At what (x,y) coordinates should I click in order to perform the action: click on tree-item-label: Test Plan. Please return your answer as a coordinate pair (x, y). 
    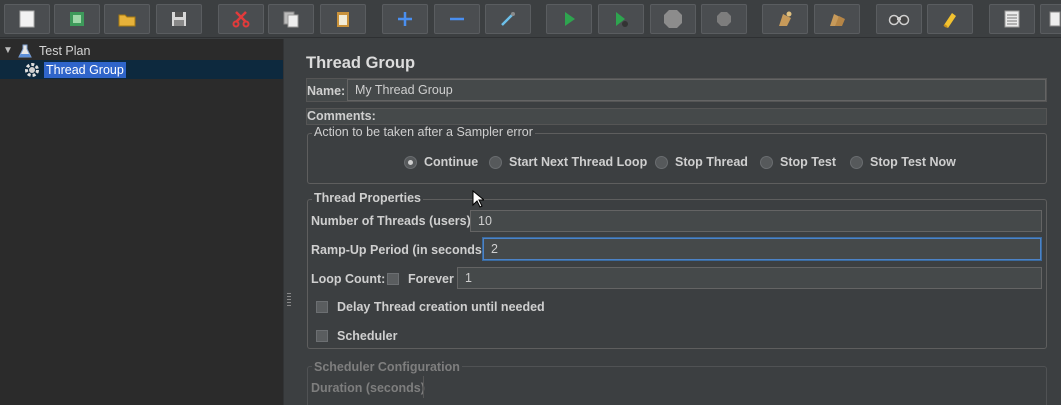
    Looking at the image, I should click on (65, 50).